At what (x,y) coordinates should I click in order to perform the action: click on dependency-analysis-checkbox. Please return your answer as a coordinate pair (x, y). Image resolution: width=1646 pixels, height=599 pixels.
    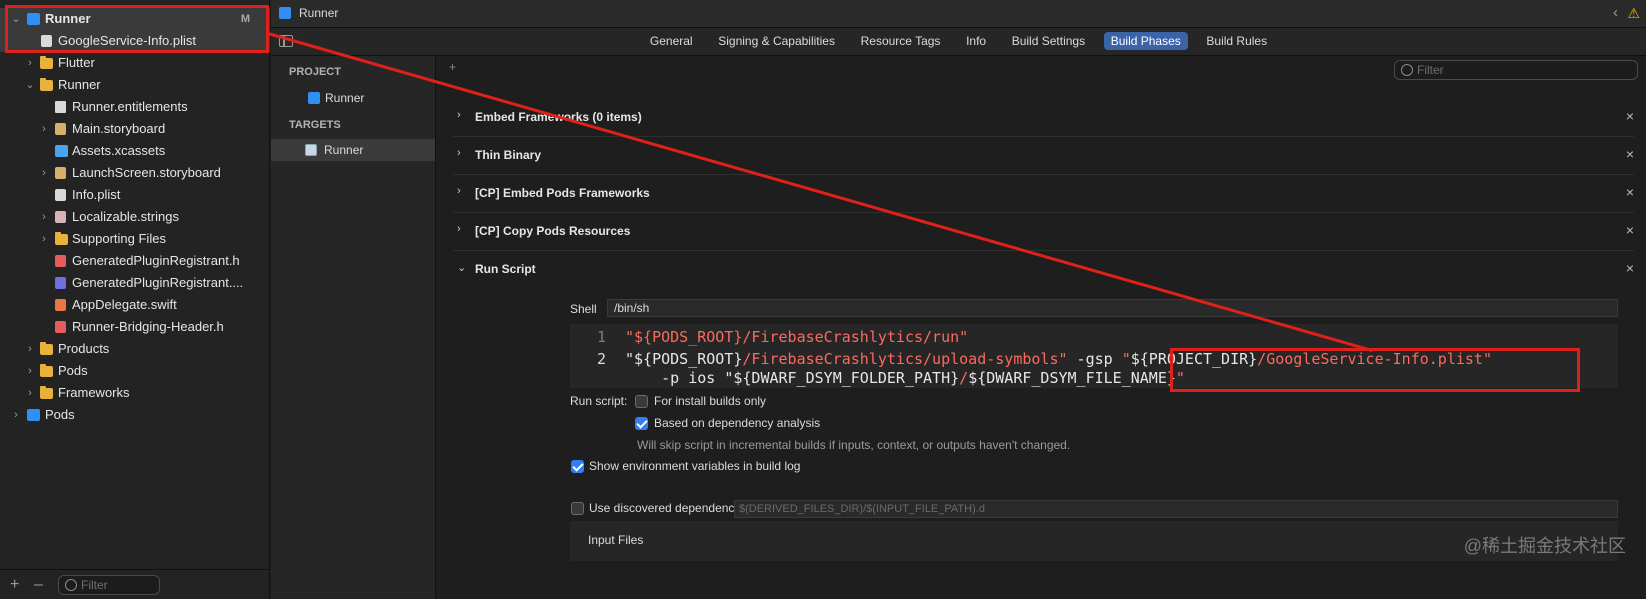
    Looking at the image, I should click on (641, 423).